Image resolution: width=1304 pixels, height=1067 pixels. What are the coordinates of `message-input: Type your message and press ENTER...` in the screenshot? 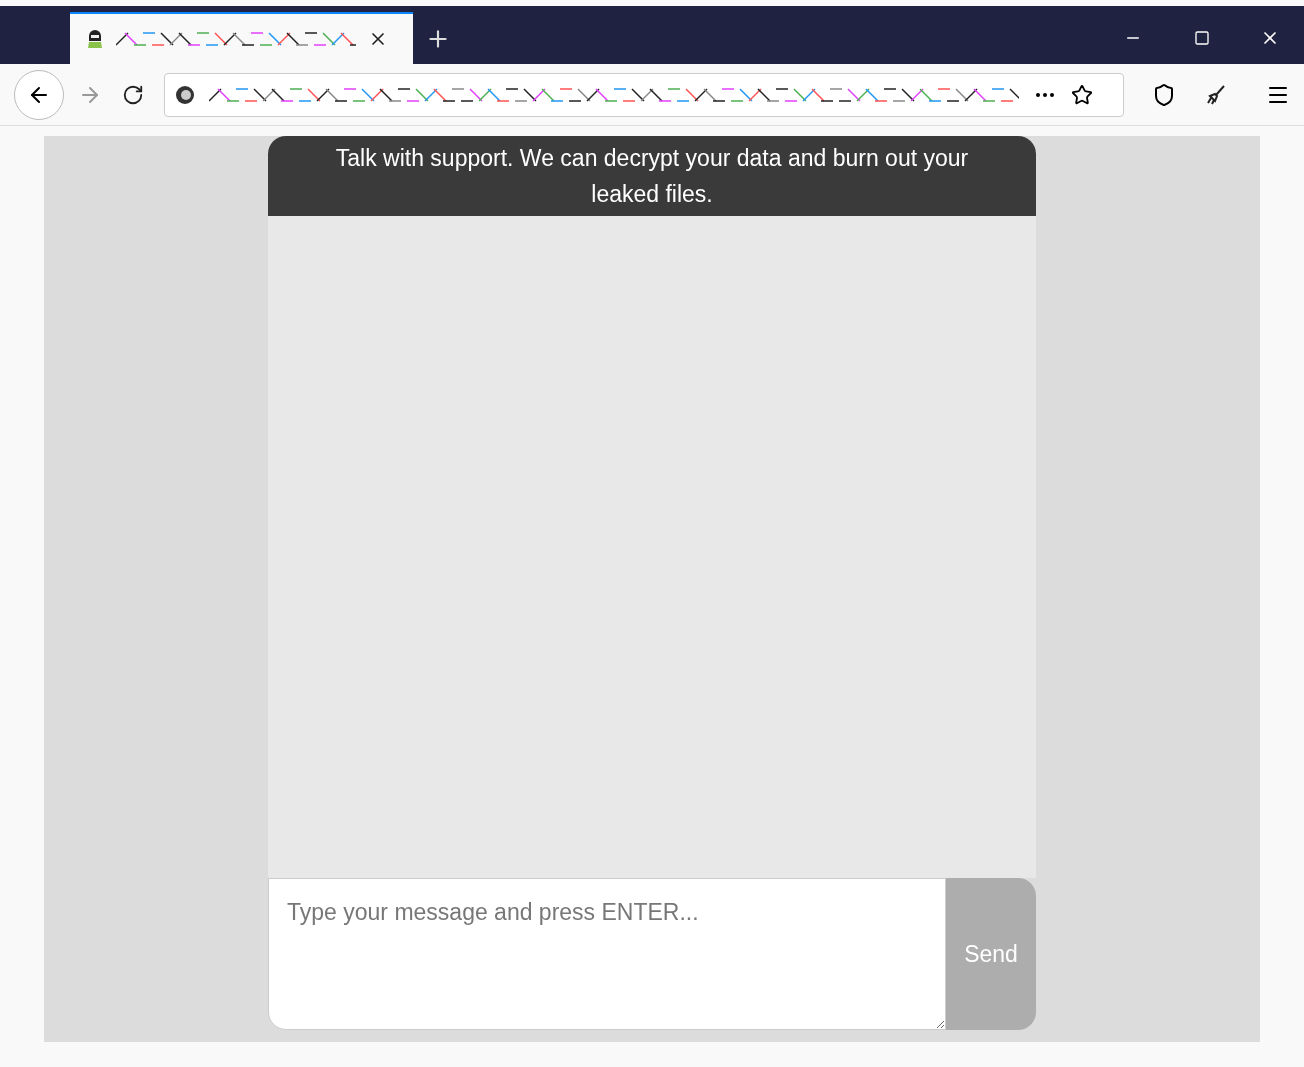 It's located at (607, 954).